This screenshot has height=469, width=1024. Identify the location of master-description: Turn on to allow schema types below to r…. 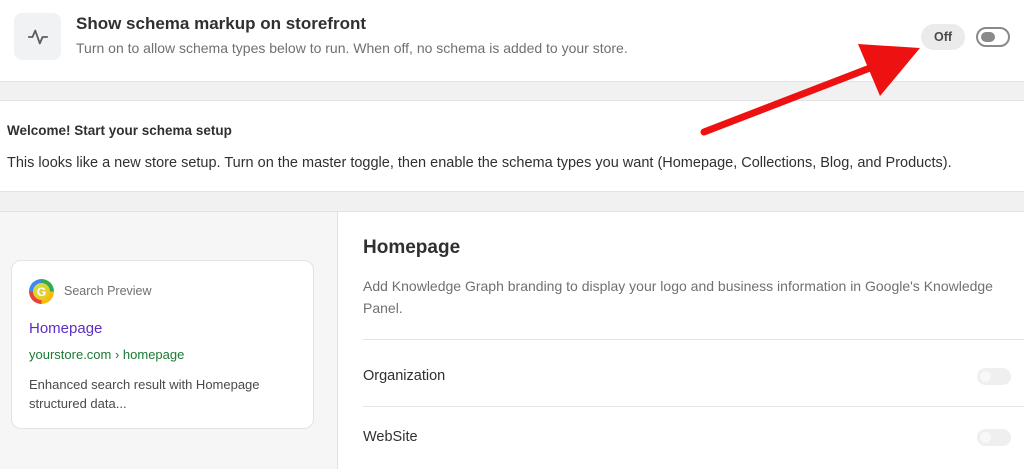
(352, 48).